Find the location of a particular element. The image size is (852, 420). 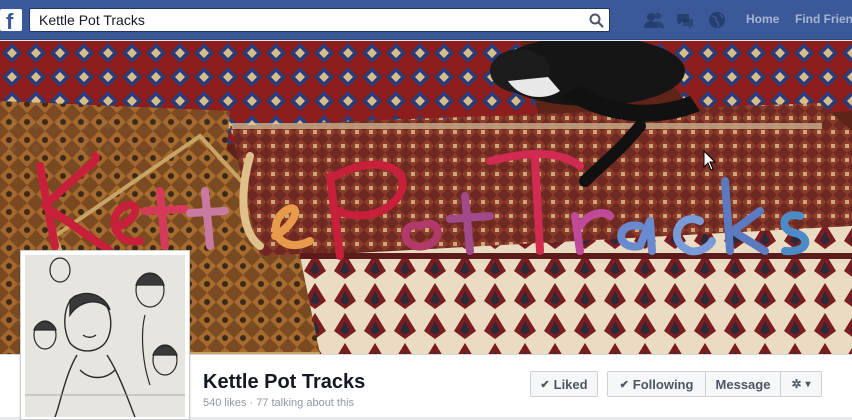

liked-button: ✔ Liked is located at coordinates (564, 384).